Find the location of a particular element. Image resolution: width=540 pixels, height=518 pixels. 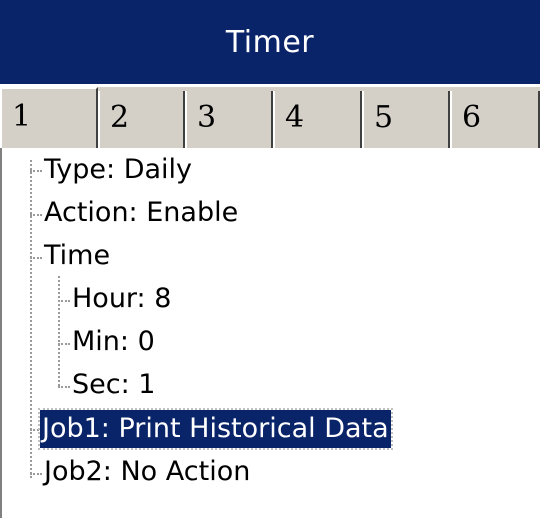

tree-connector-time-children is located at coordinates (59, 331).